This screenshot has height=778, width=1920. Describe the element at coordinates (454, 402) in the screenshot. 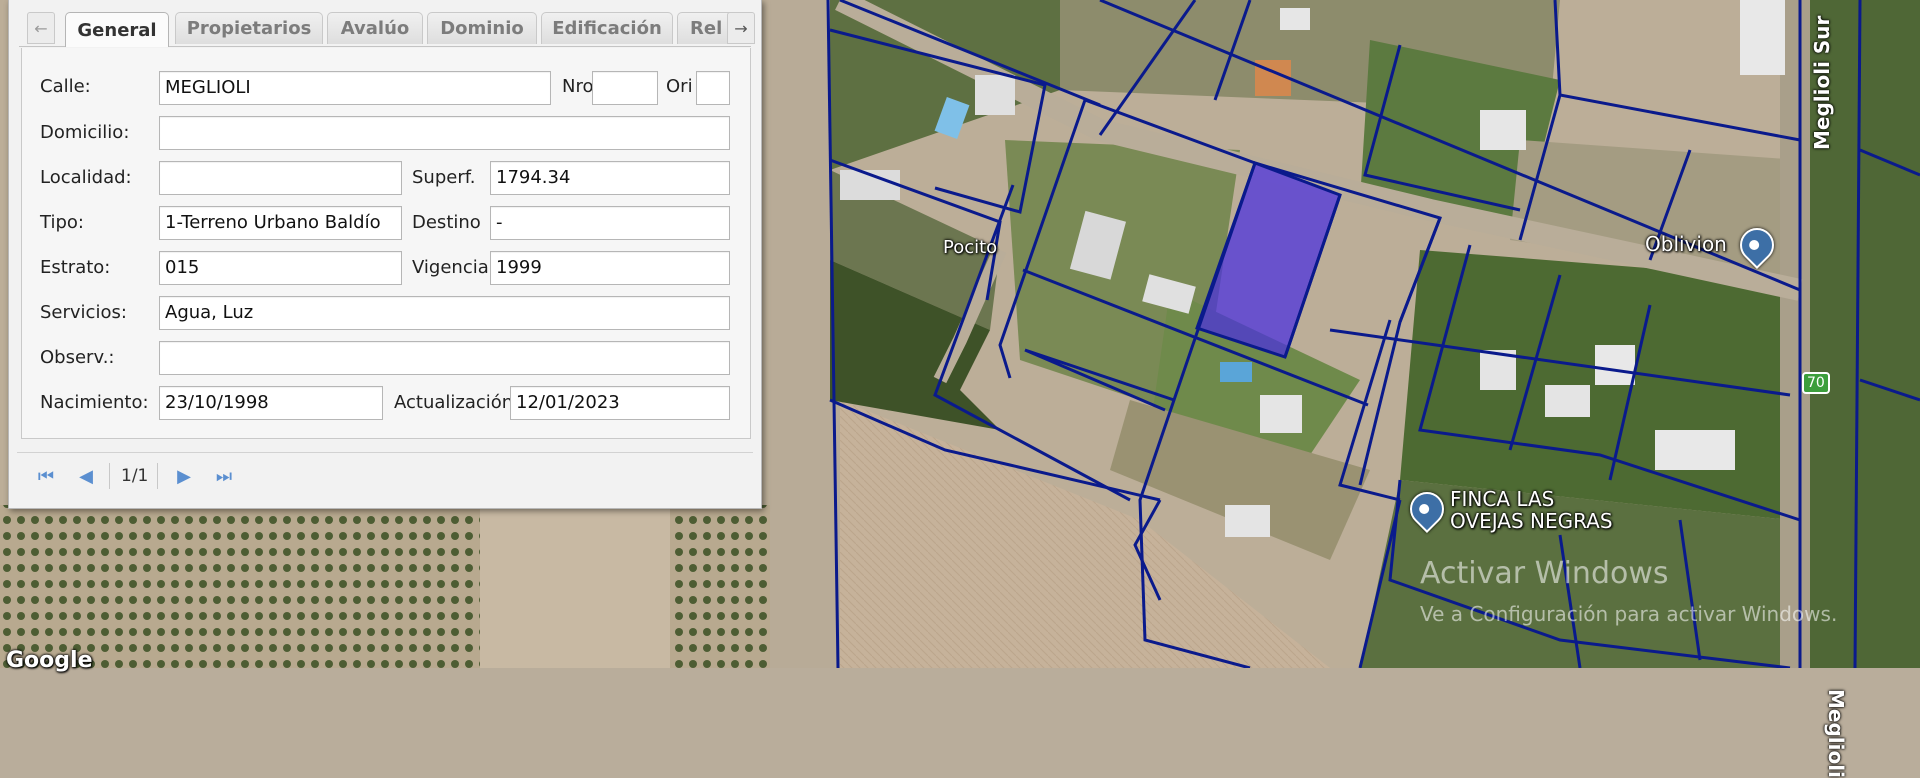

I see `actualizacion-label: Actualización` at that location.